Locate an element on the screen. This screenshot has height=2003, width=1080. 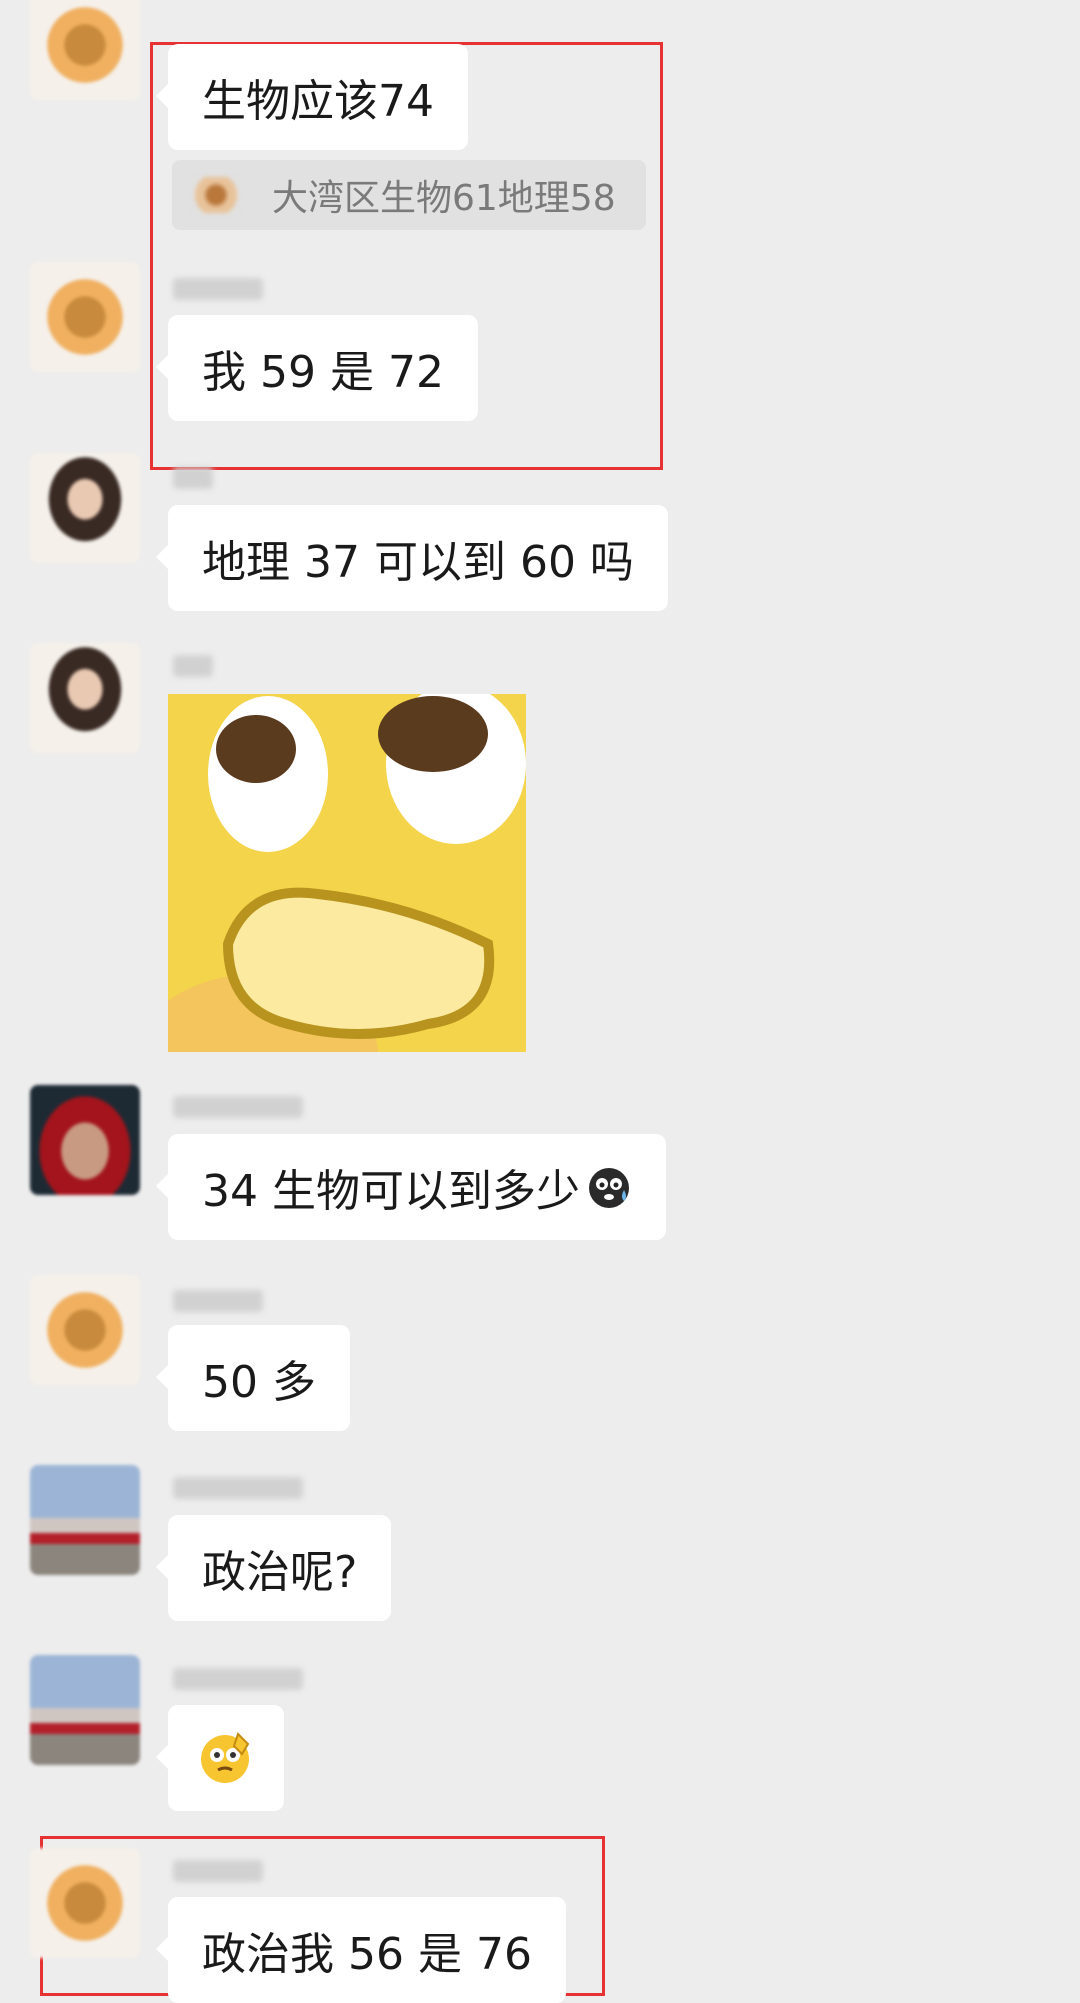
message-bubble: 生物应该74 is located at coordinates (312, 97).